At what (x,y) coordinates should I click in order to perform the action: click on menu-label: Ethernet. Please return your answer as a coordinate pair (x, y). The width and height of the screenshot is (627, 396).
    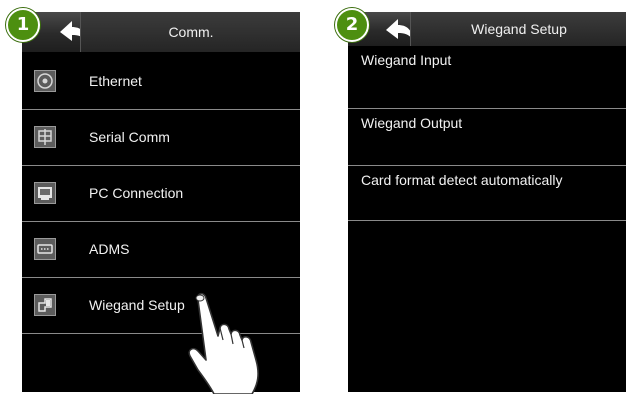
    Looking at the image, I should click on (115, 81).